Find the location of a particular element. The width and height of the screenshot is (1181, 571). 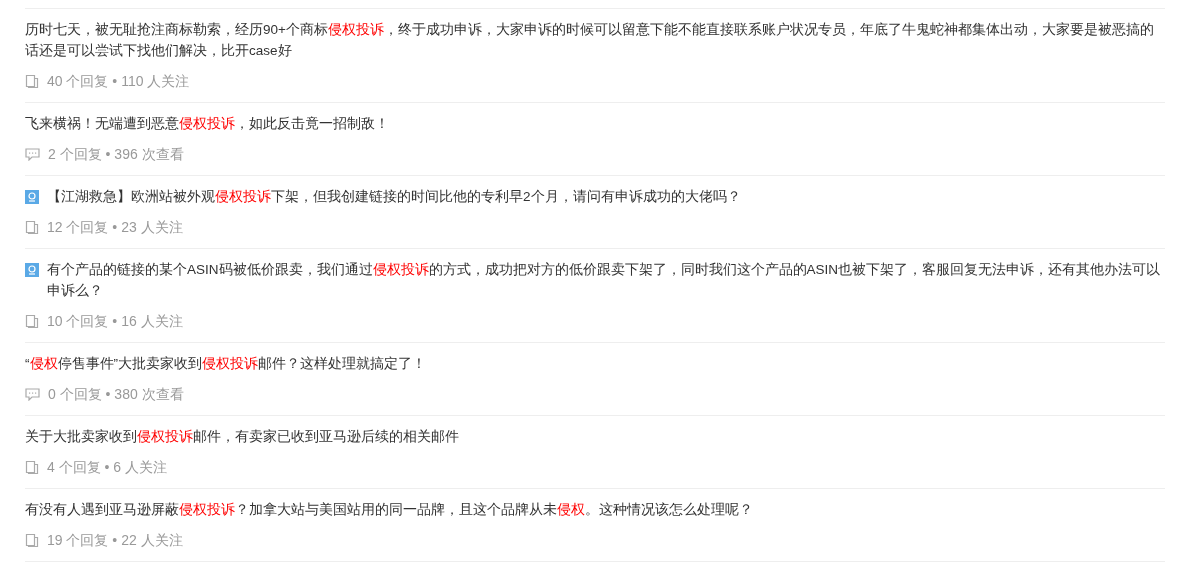

post-title: 关于大批卖家收到侵权投诉邮件，有卖家已收到亚马逊后续的相关邮件 is located at coordinates (242, 436).